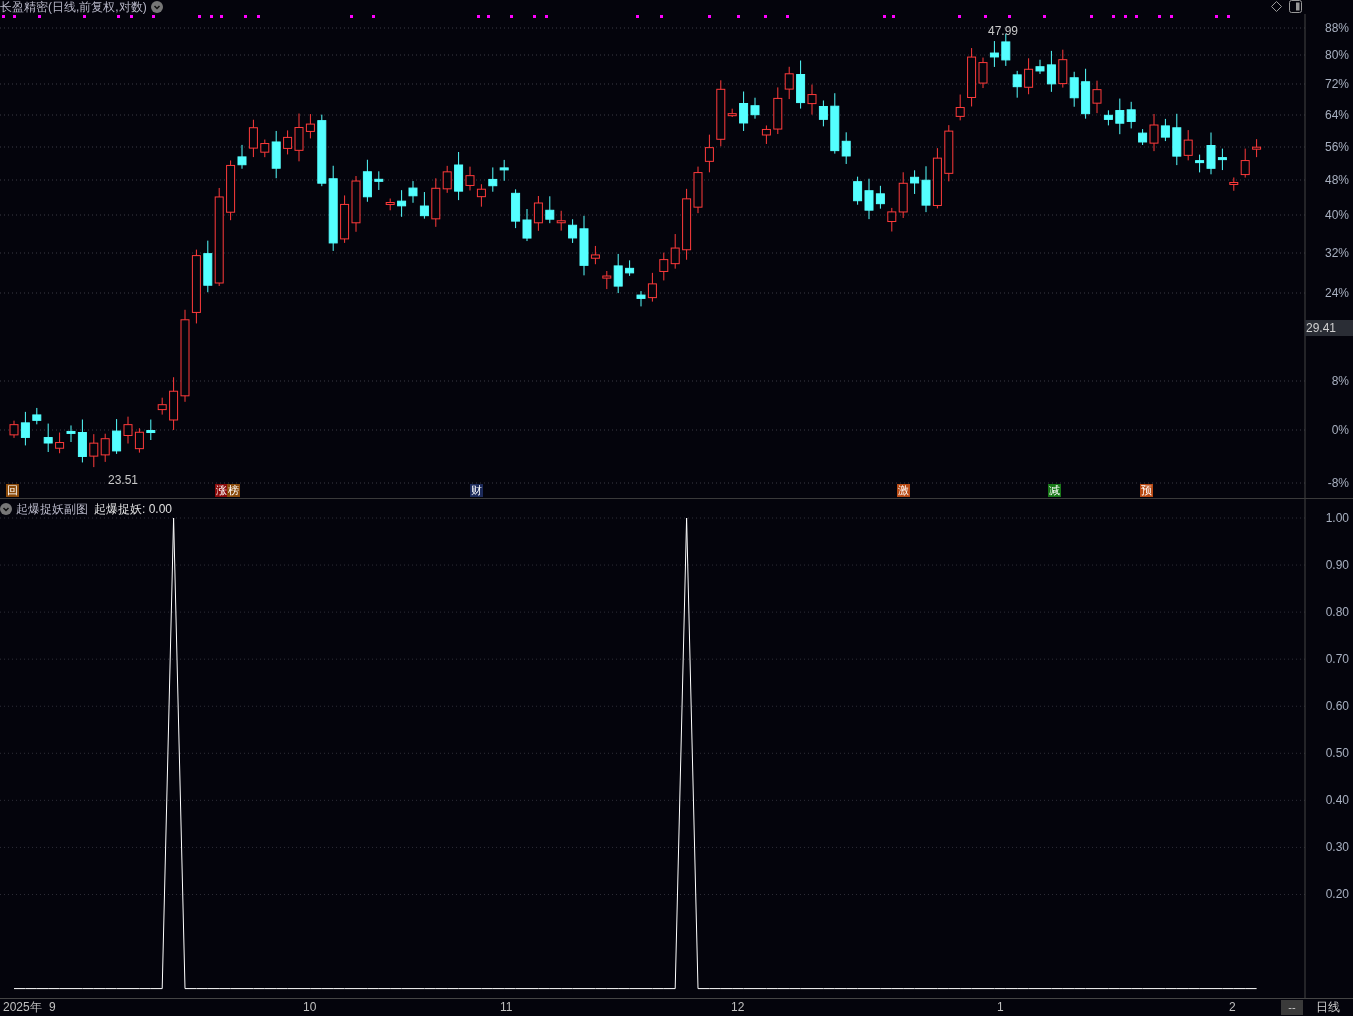 The height and width of the screenshot is (1016, 1353). What do you see at coordinates (123, 480) in the screenshot?
I see `low-price-label: 23.51` at bounding box center [123, 480].